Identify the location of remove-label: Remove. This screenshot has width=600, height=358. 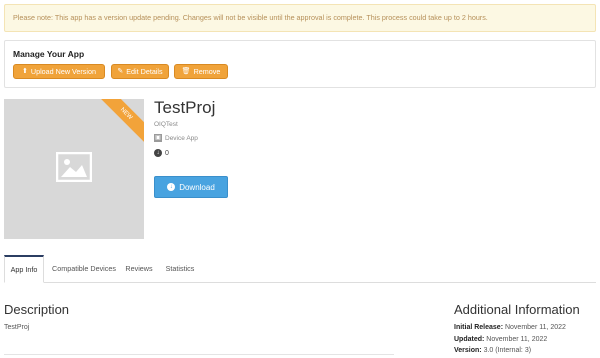
(207, 71).